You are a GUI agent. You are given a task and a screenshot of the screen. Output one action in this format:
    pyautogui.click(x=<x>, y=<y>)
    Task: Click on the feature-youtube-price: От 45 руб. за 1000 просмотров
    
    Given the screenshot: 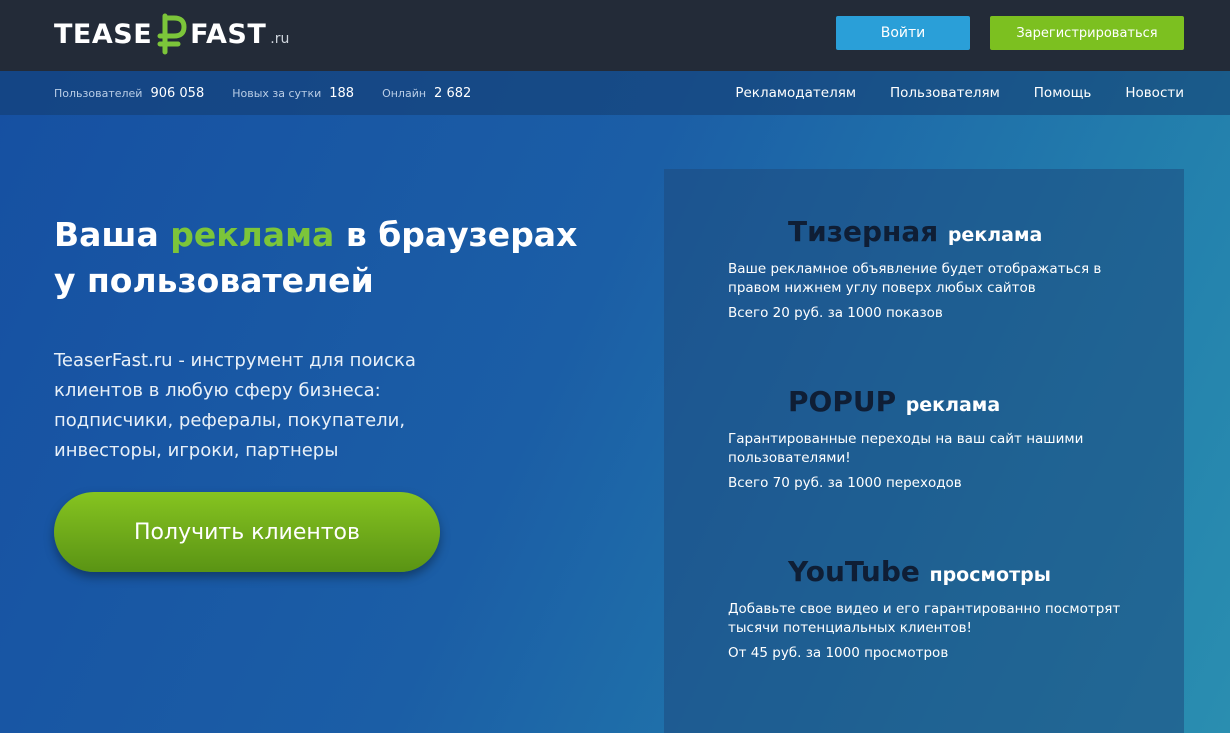 What is the action you would take?
    pyautogui.click(x=838, y=653)
    